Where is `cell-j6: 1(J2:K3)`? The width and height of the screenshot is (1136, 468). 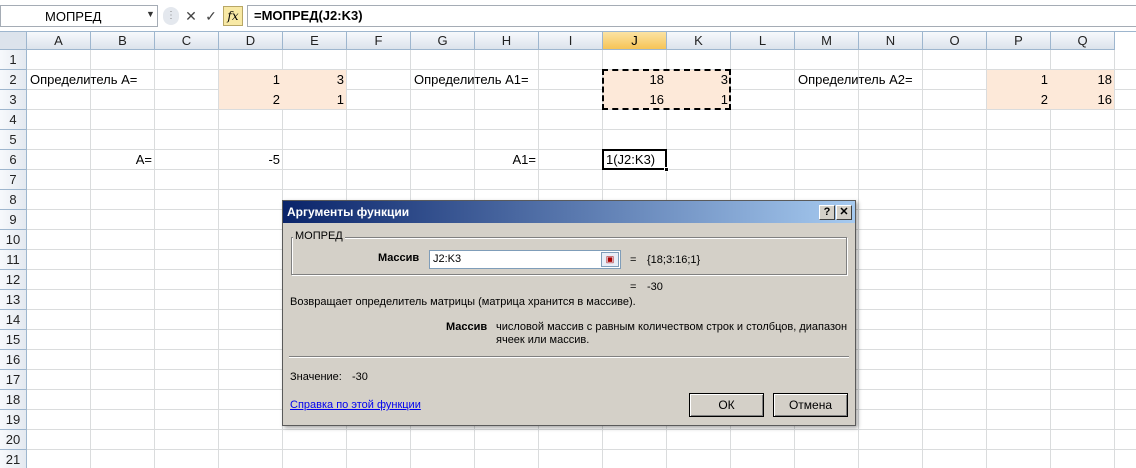 cell-j6: 1(J2:K3) is located at coordinates (630, 160).